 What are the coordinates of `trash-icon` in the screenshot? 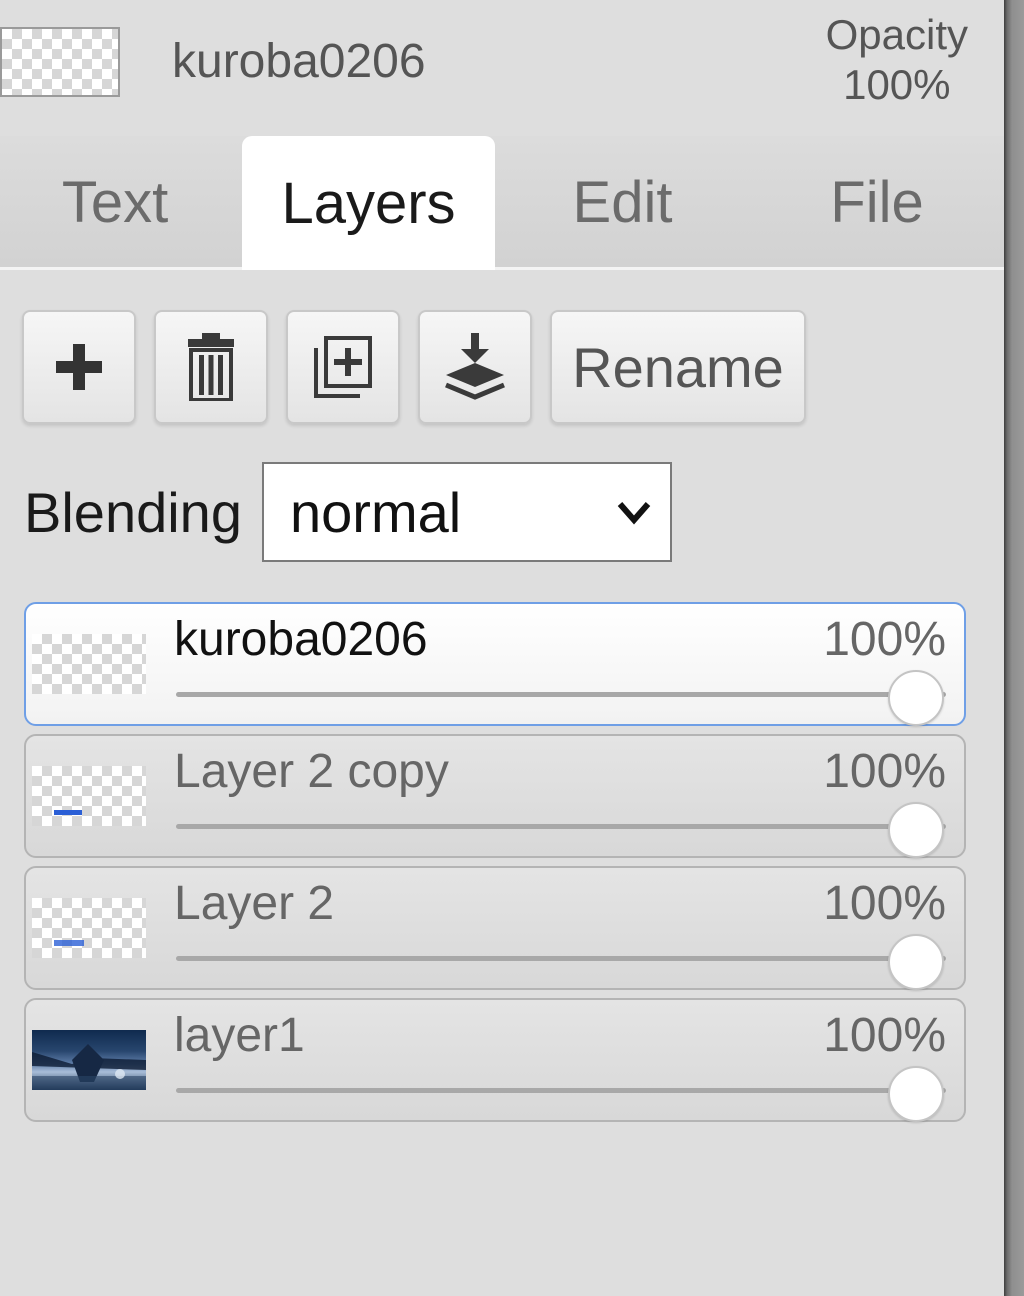 It's located at (211, 367).